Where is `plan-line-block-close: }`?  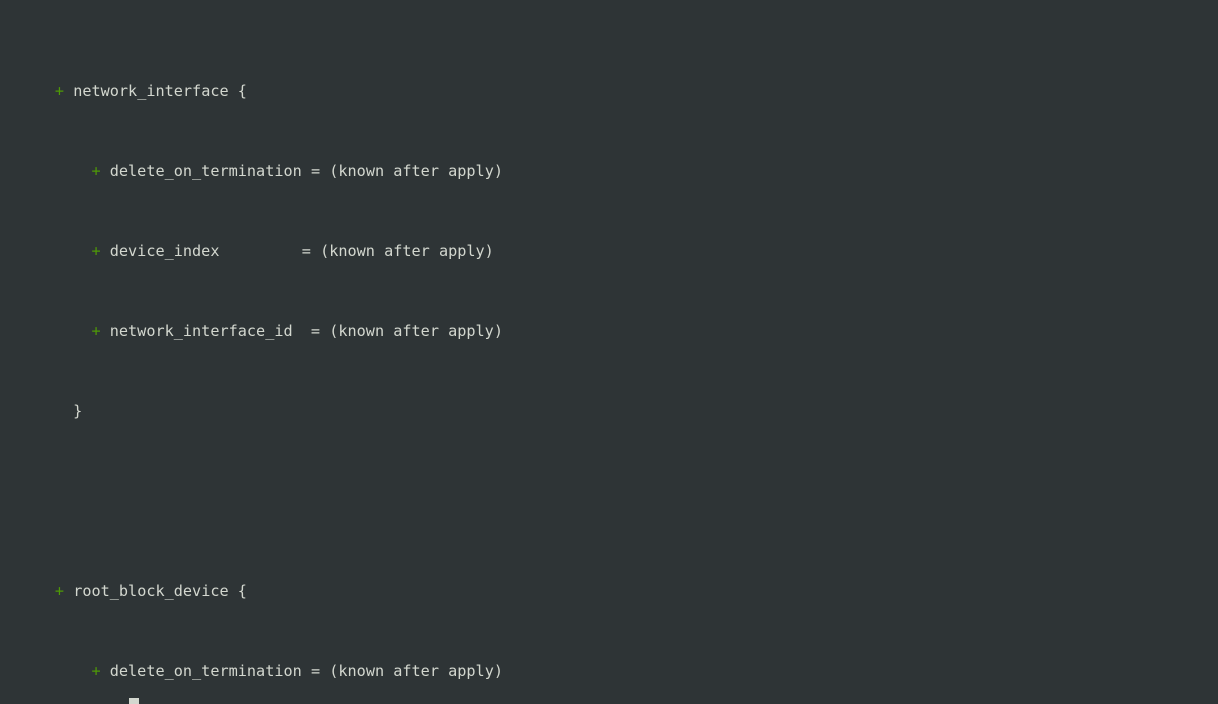
plan-line-block-close: } is located at coordinates (367, 411).